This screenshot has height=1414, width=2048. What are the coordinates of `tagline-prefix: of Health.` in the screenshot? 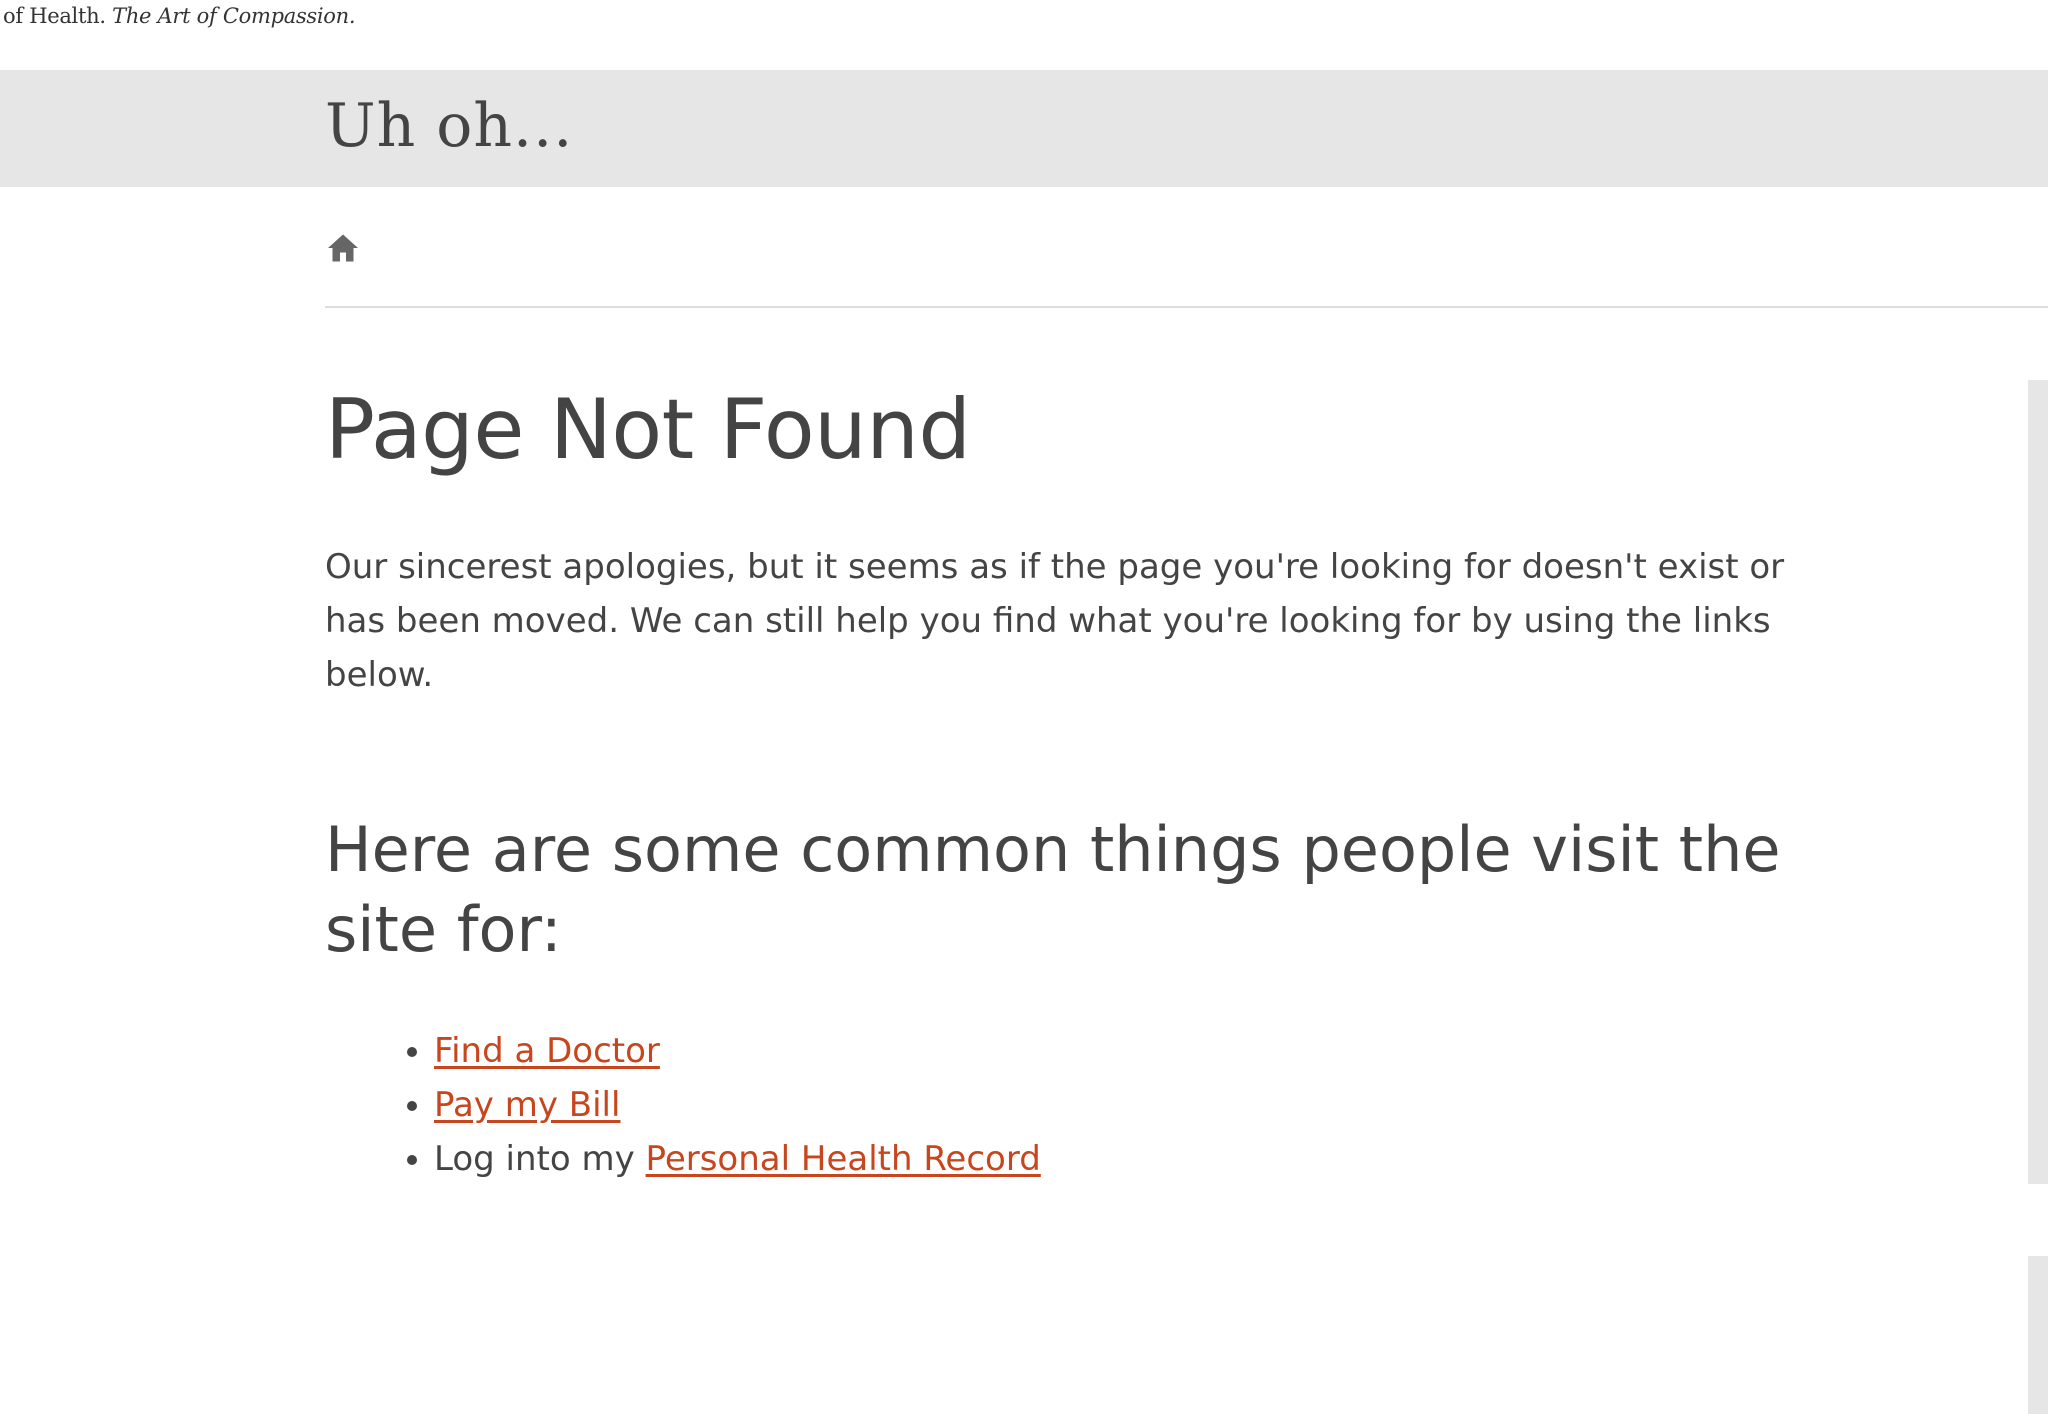 It's located at (54, 16).